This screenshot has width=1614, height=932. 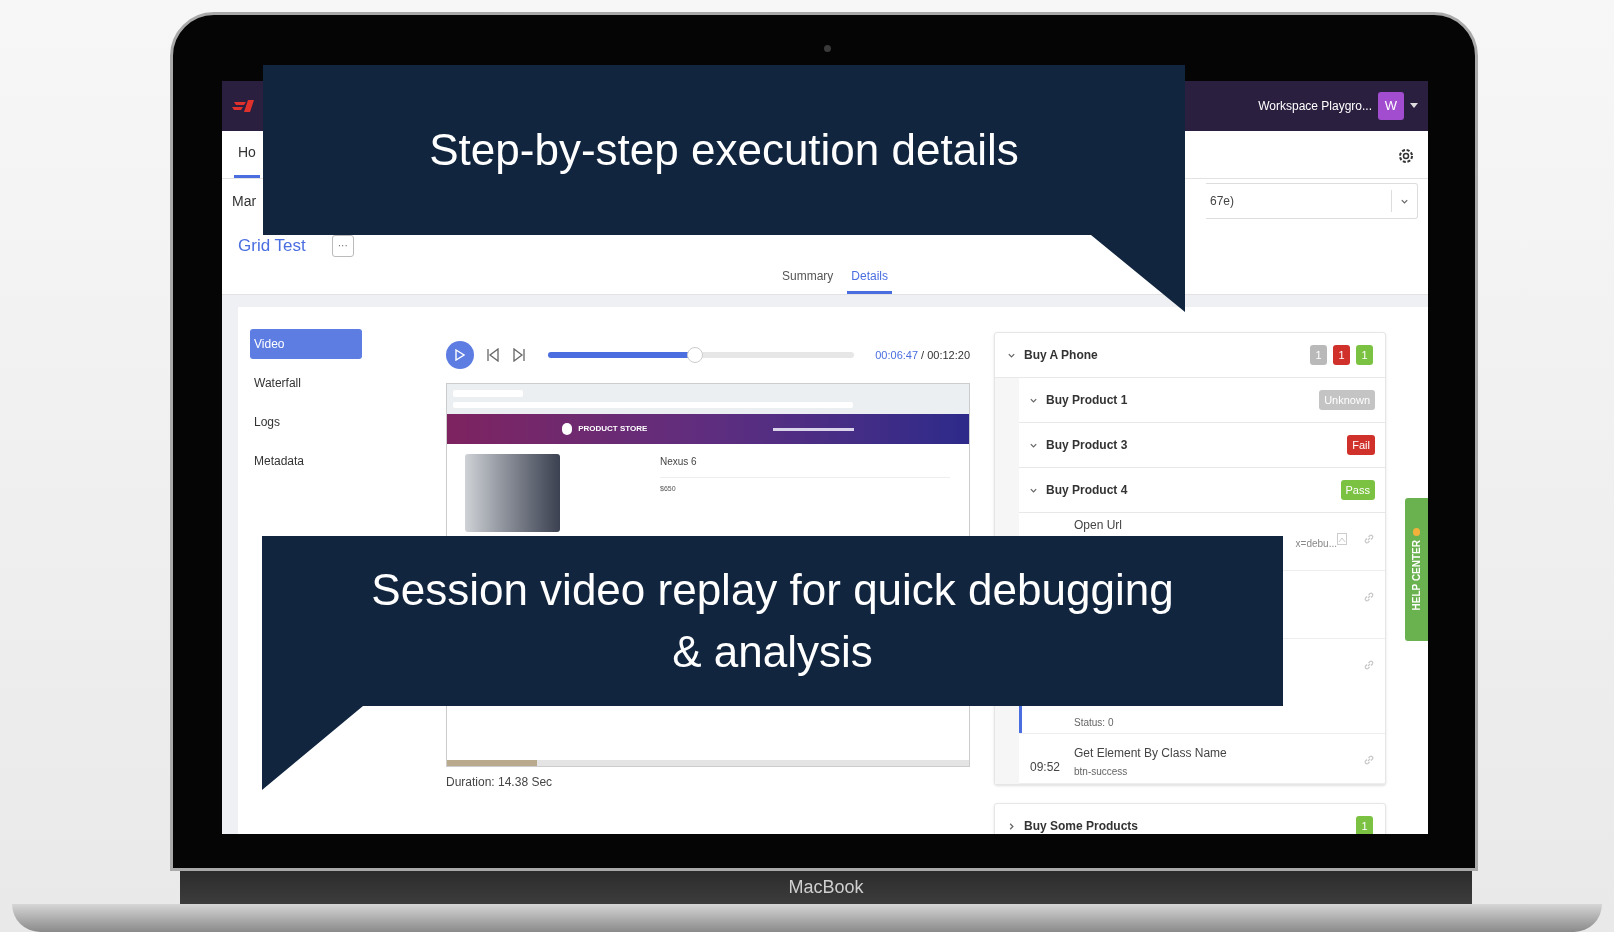 I want to click on group-title: Buy Some Products, so click(x=1081, y=826).